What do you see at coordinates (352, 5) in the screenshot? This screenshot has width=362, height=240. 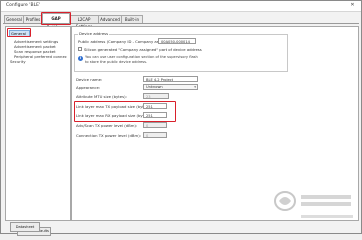 I see `close-icon: ✕` at bounding box center [352, 5].